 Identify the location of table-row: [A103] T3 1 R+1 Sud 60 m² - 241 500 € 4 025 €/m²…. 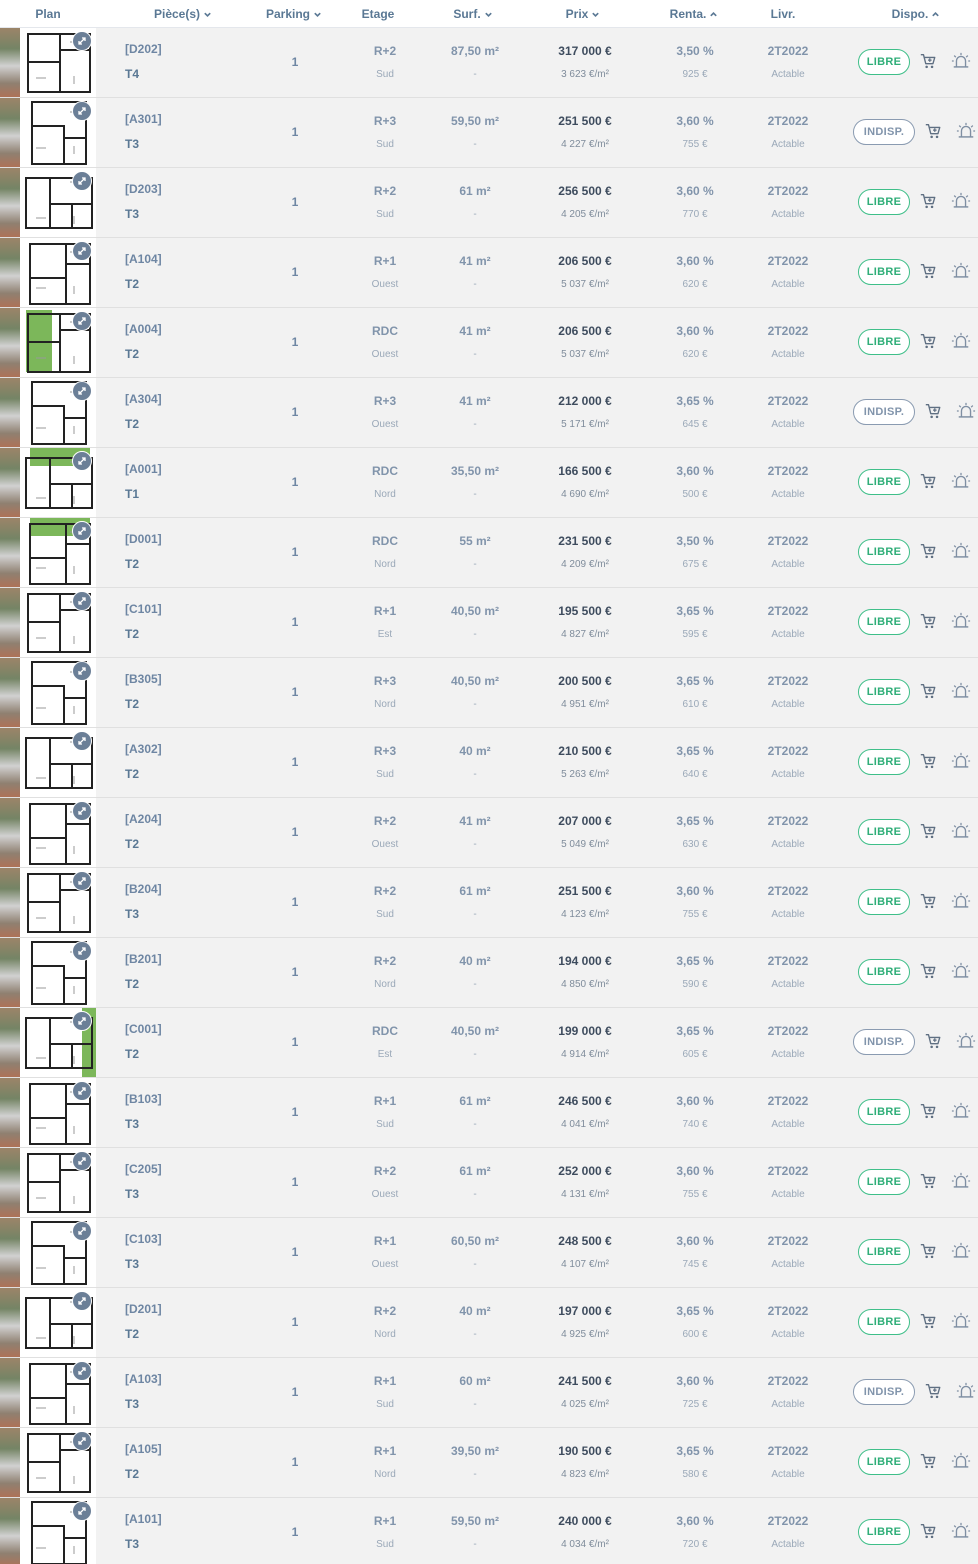
(489, 1393).